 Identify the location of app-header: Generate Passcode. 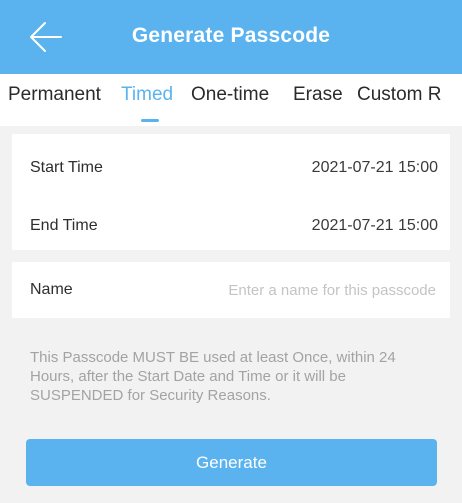
(231, 37).